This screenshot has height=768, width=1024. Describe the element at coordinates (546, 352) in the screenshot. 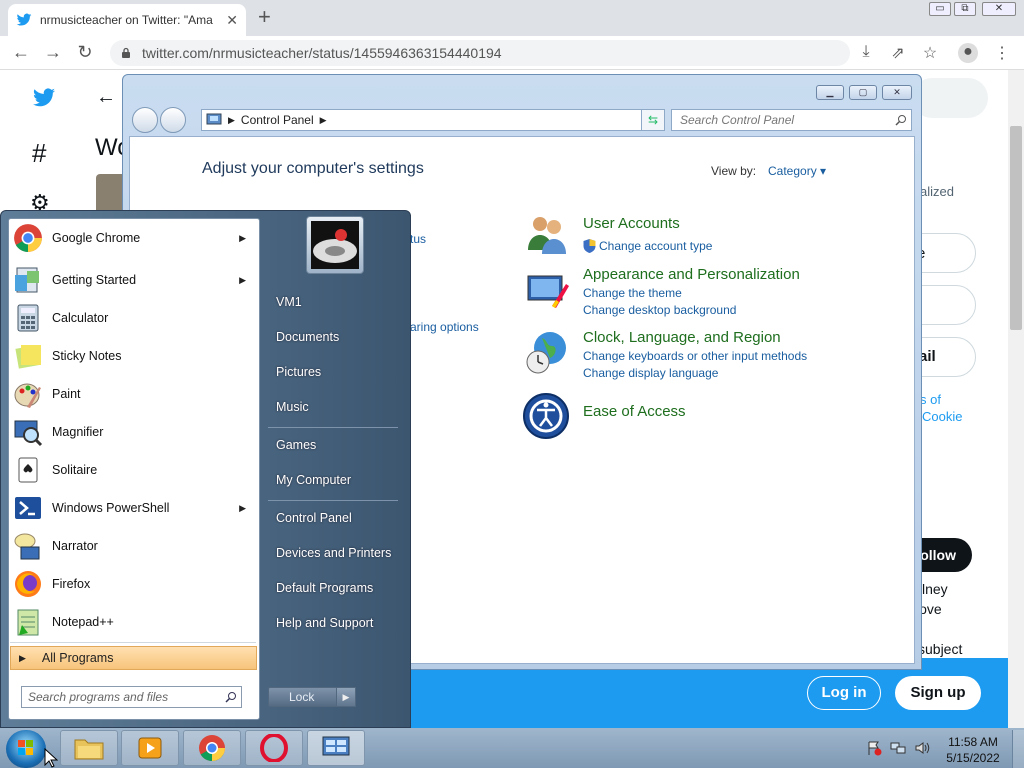

I see `clock-globe-icon` at that location.